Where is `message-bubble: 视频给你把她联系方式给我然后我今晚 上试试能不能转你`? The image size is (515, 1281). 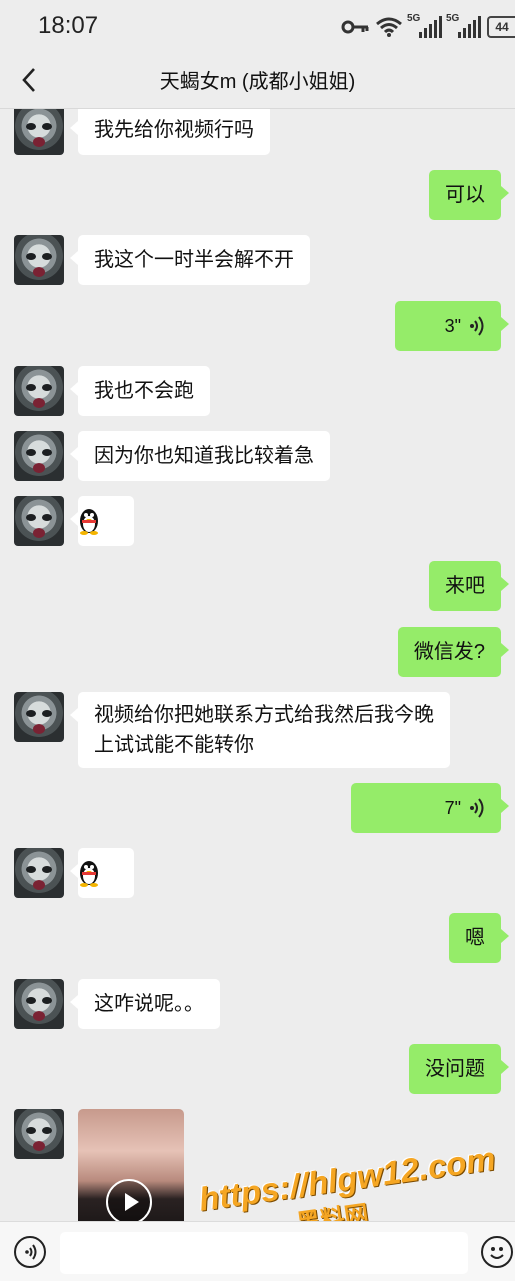 message-bubble: 视频给你把她联系方式给我然后我今晚 上试试能不能转你 is located at coordinates (260, 730).